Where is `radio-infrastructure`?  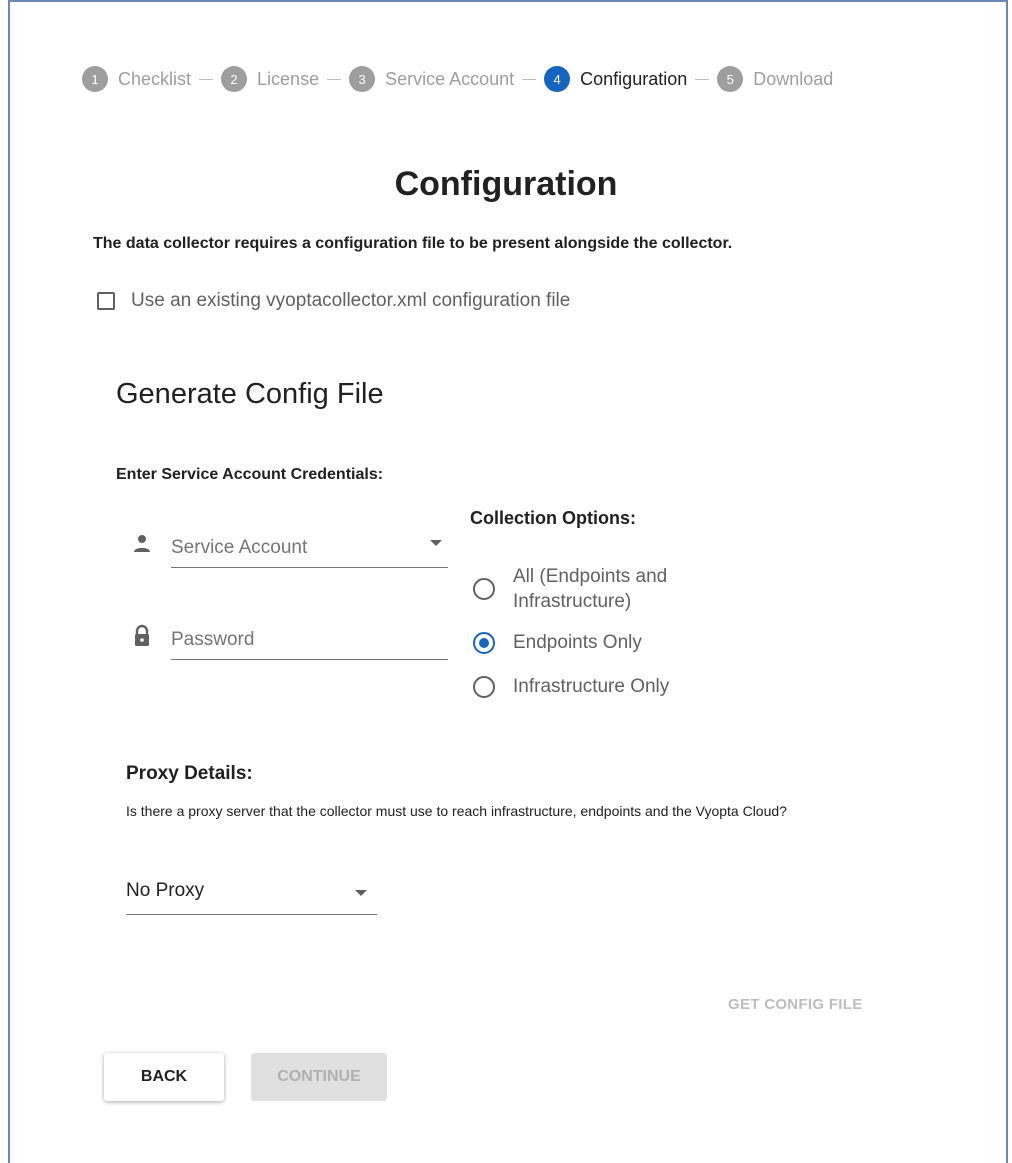 radio-infrastructure is located at coordinates (484, 686).